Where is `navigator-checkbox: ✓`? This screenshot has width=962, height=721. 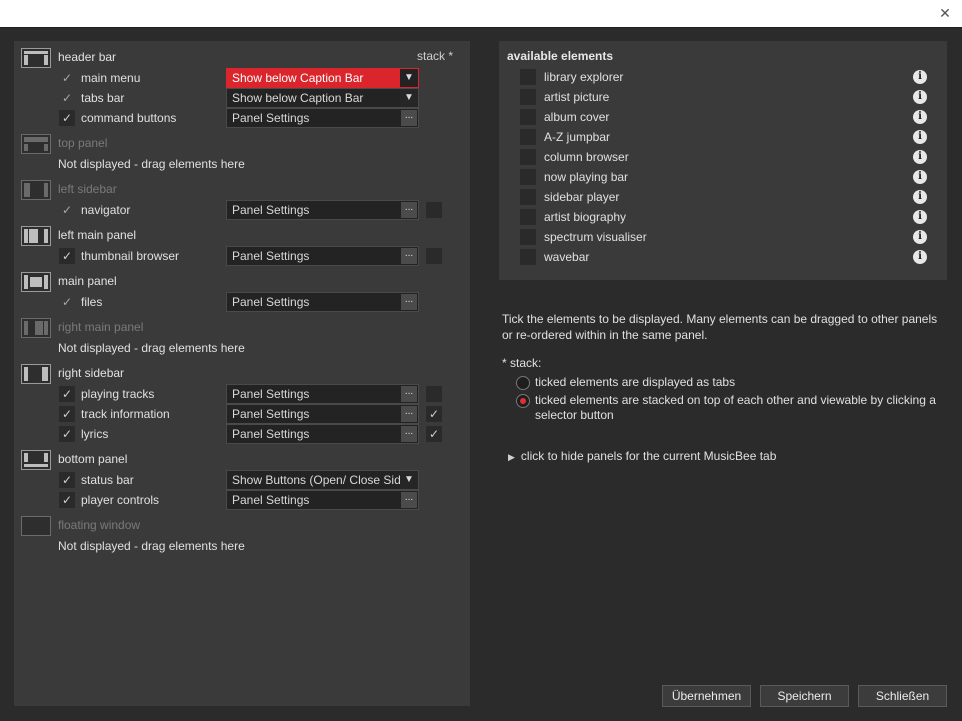 navigator-checkbox: ✓ is located at coordinates (67, 210).